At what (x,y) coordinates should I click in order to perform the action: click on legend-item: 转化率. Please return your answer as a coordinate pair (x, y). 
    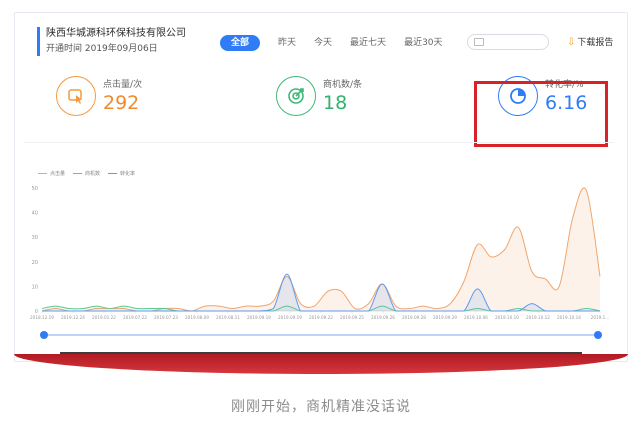
    Looking at the image, I should click on (121, 173).